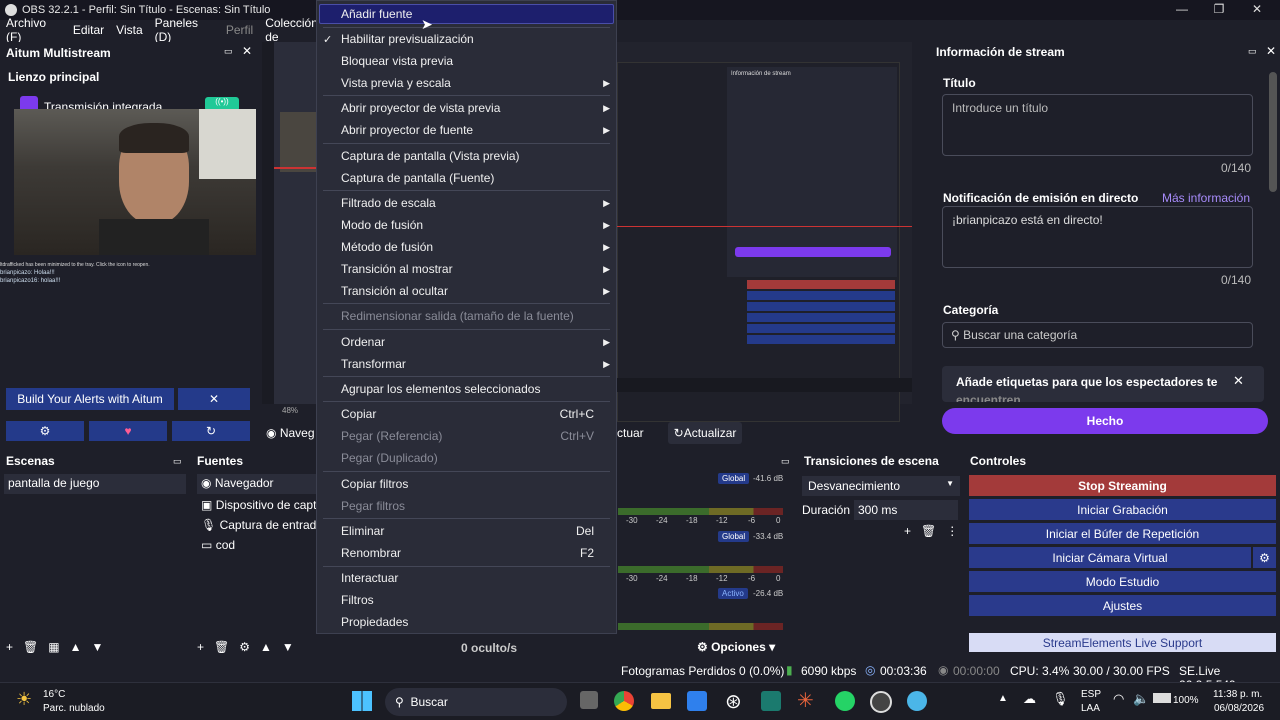 The width and height of the screenshot is (1280, 720). Describe the element at coordinates (475, 203) in the screenshot. I see `menu-item: Filtrado de escala ▶` at that location.